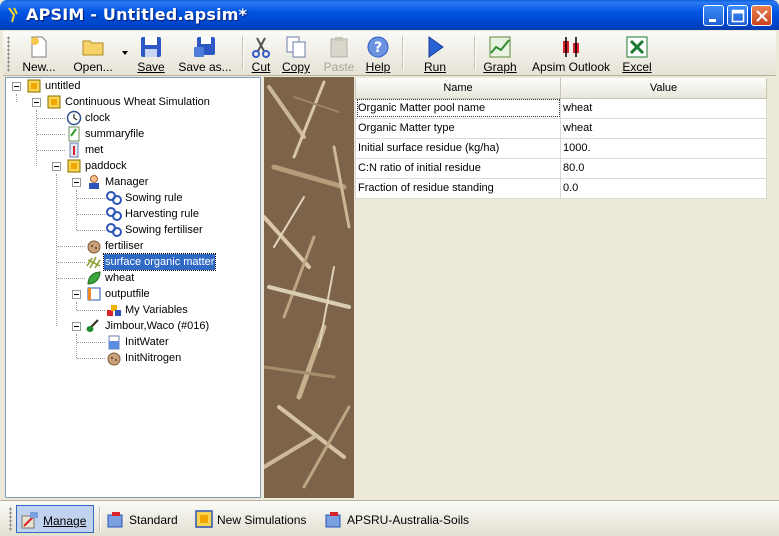 The width and height of the screenshot is (779, 536). I want to click on manage-button: Manage, so click(55, 519).